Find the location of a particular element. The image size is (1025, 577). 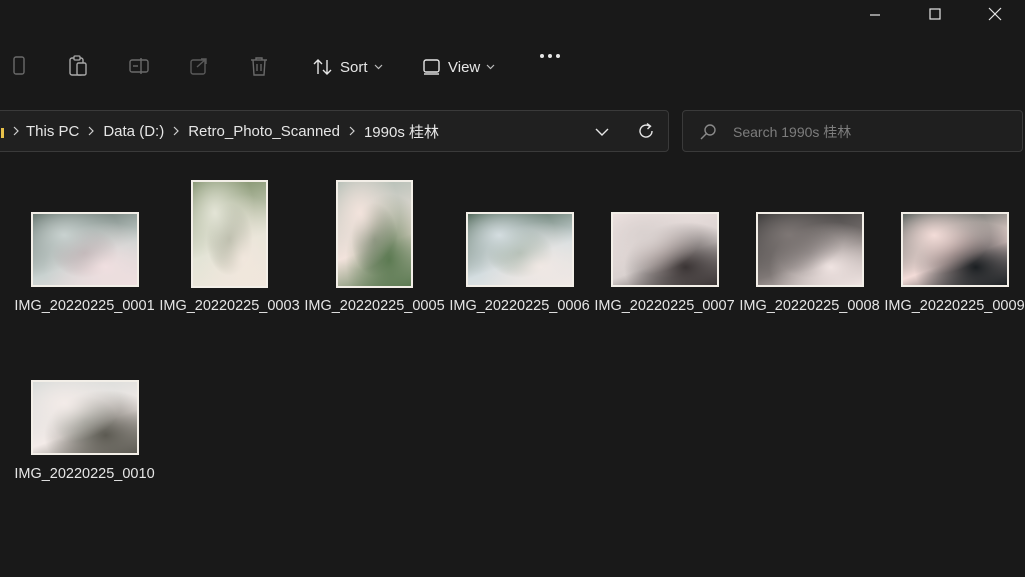

file-name: IMG_20220225_0001 is located at coordinates (84, 306).